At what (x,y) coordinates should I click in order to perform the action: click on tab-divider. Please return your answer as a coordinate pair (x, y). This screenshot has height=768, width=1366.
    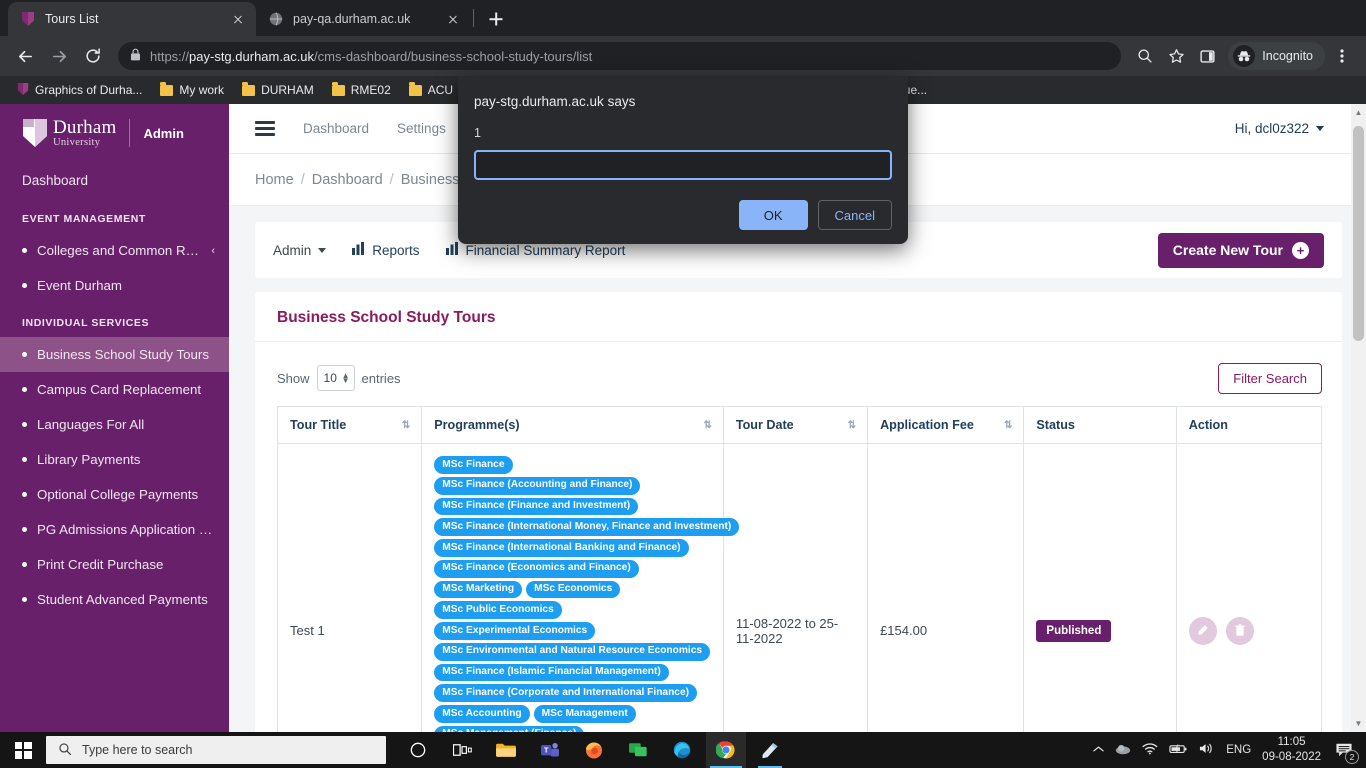
    Looking at the image, I should click on (473, 18).